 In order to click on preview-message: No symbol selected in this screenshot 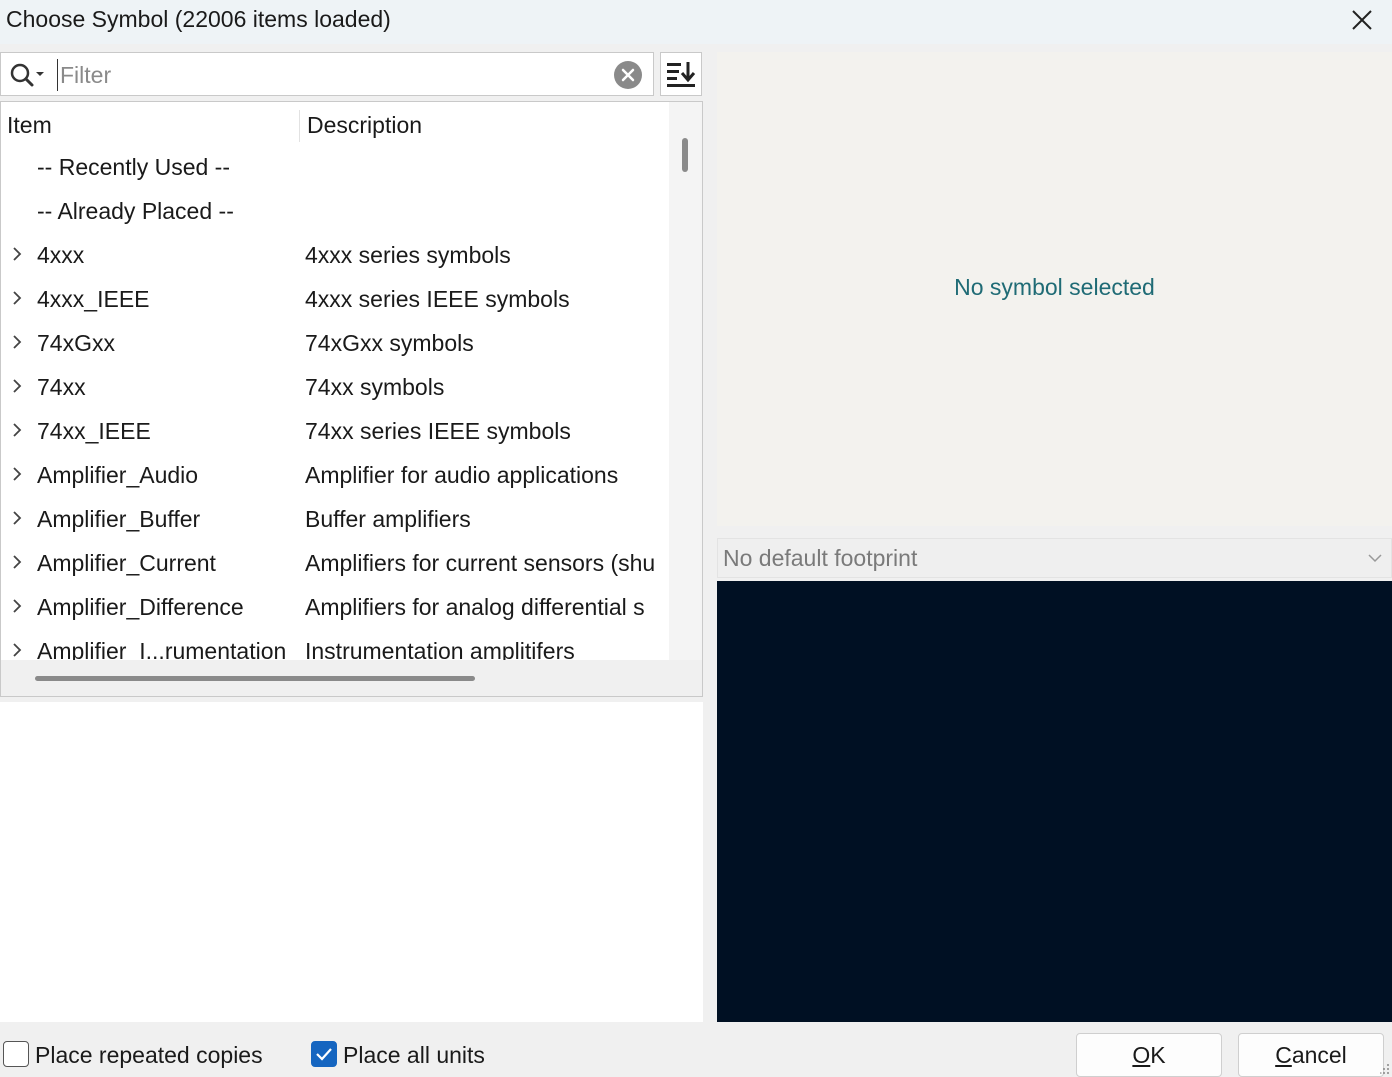, I will do `click(1054, 287)`.